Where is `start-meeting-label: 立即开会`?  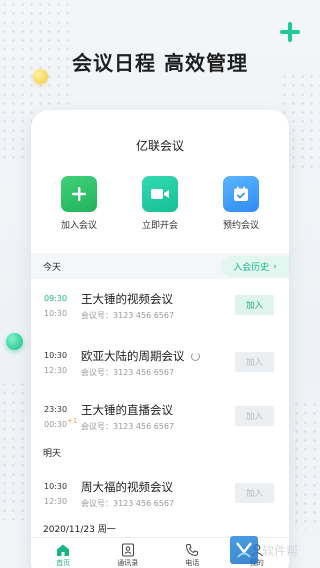
start-meeting-label: 立即开会 is located at coordinates (159, 226).